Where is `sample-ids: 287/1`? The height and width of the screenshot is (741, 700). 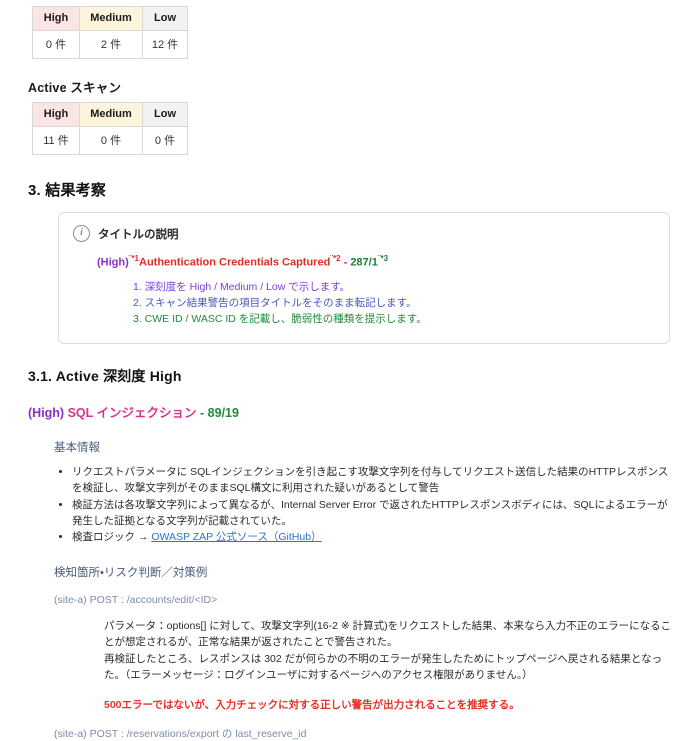 sample-ids: 287/1 is located at coordinates (364, 262).